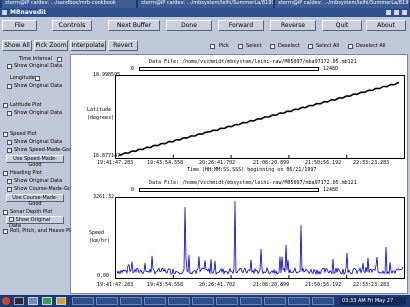 The height and width of the screenshot is (307, 410). I want to click on select-mode-toggle, so click(240, 46).